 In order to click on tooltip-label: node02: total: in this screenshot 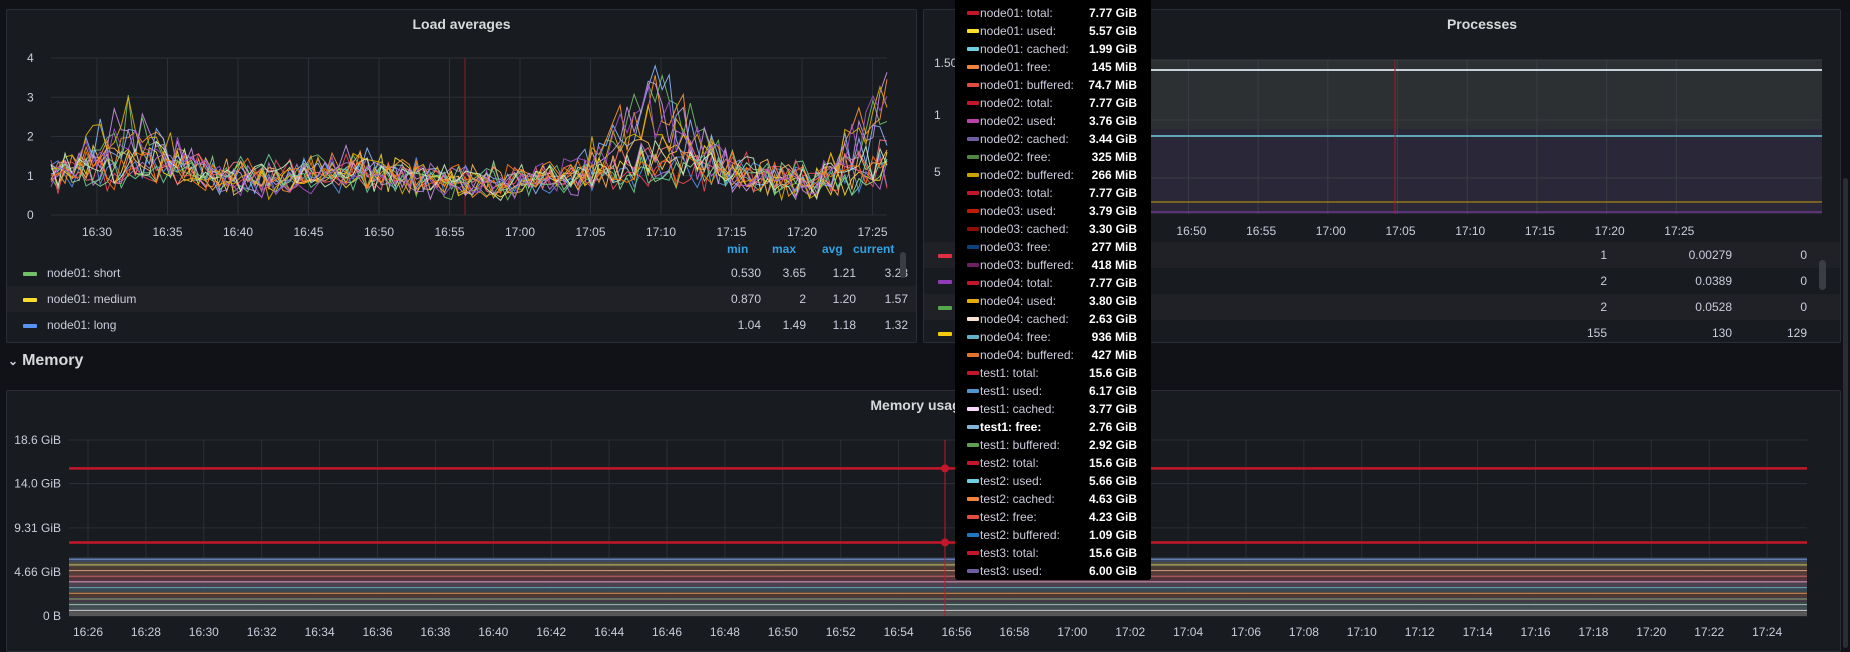, I will do `click(1016, 103)`.